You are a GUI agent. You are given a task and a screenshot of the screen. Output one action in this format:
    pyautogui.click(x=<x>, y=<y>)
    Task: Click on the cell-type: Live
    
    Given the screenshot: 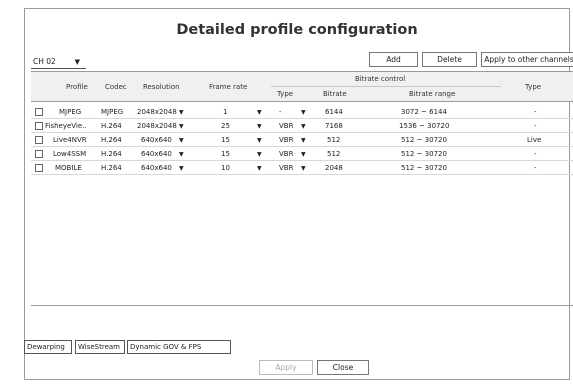 What is the action you would take?
    pyautogui.click(x=534, y=140)
    